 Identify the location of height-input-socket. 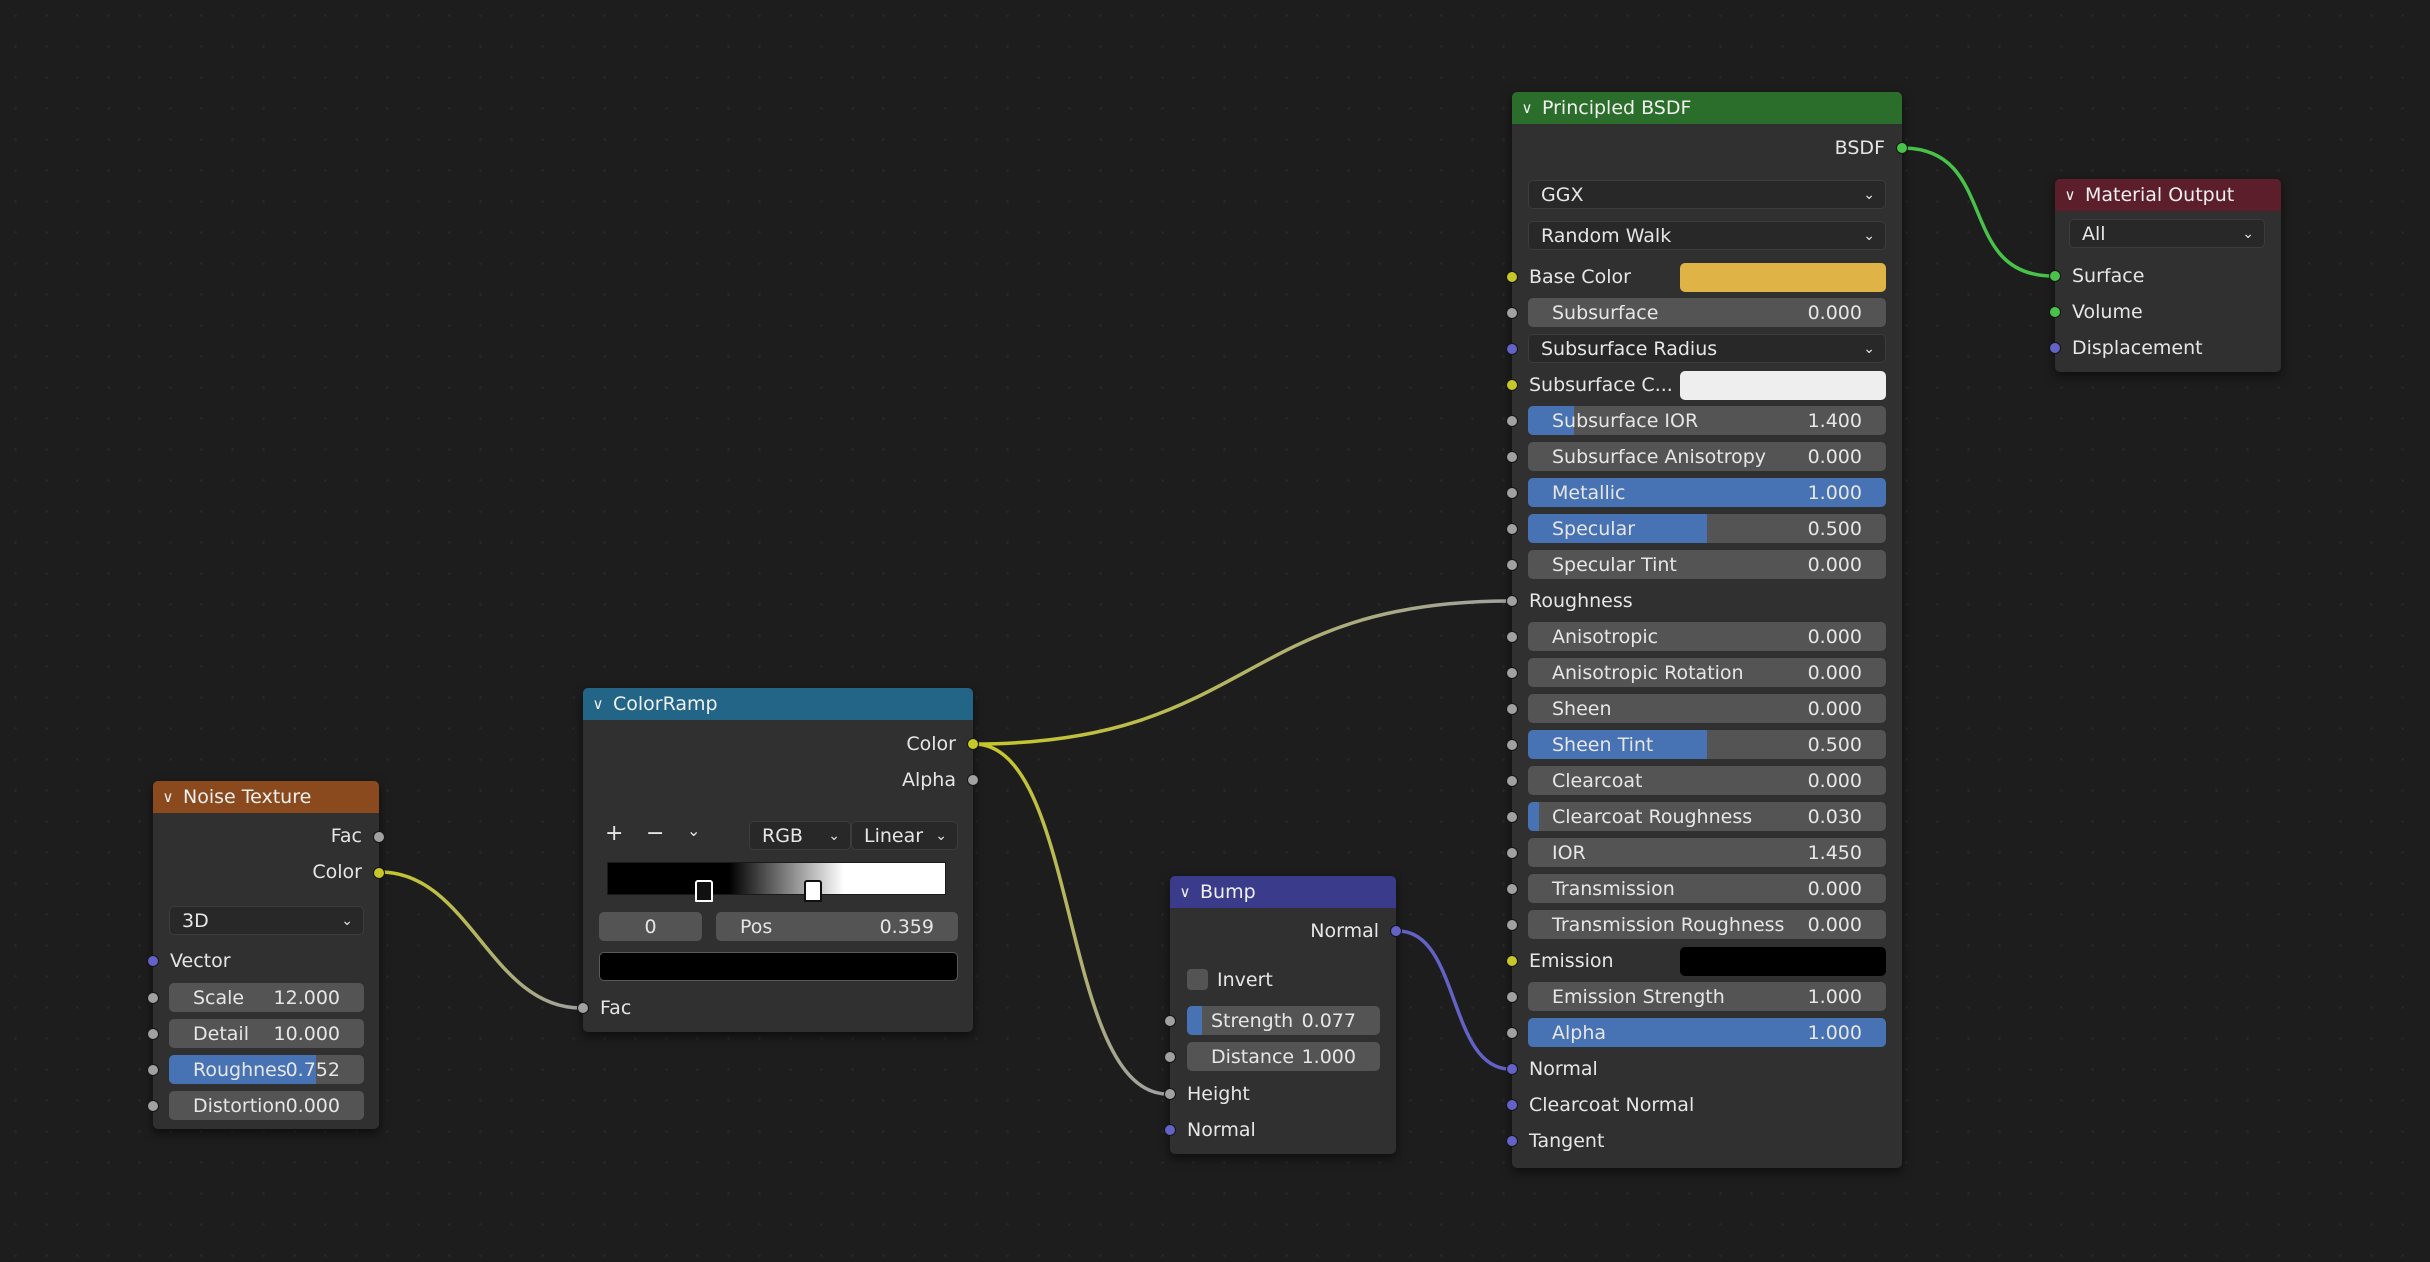
(1170, 1094).